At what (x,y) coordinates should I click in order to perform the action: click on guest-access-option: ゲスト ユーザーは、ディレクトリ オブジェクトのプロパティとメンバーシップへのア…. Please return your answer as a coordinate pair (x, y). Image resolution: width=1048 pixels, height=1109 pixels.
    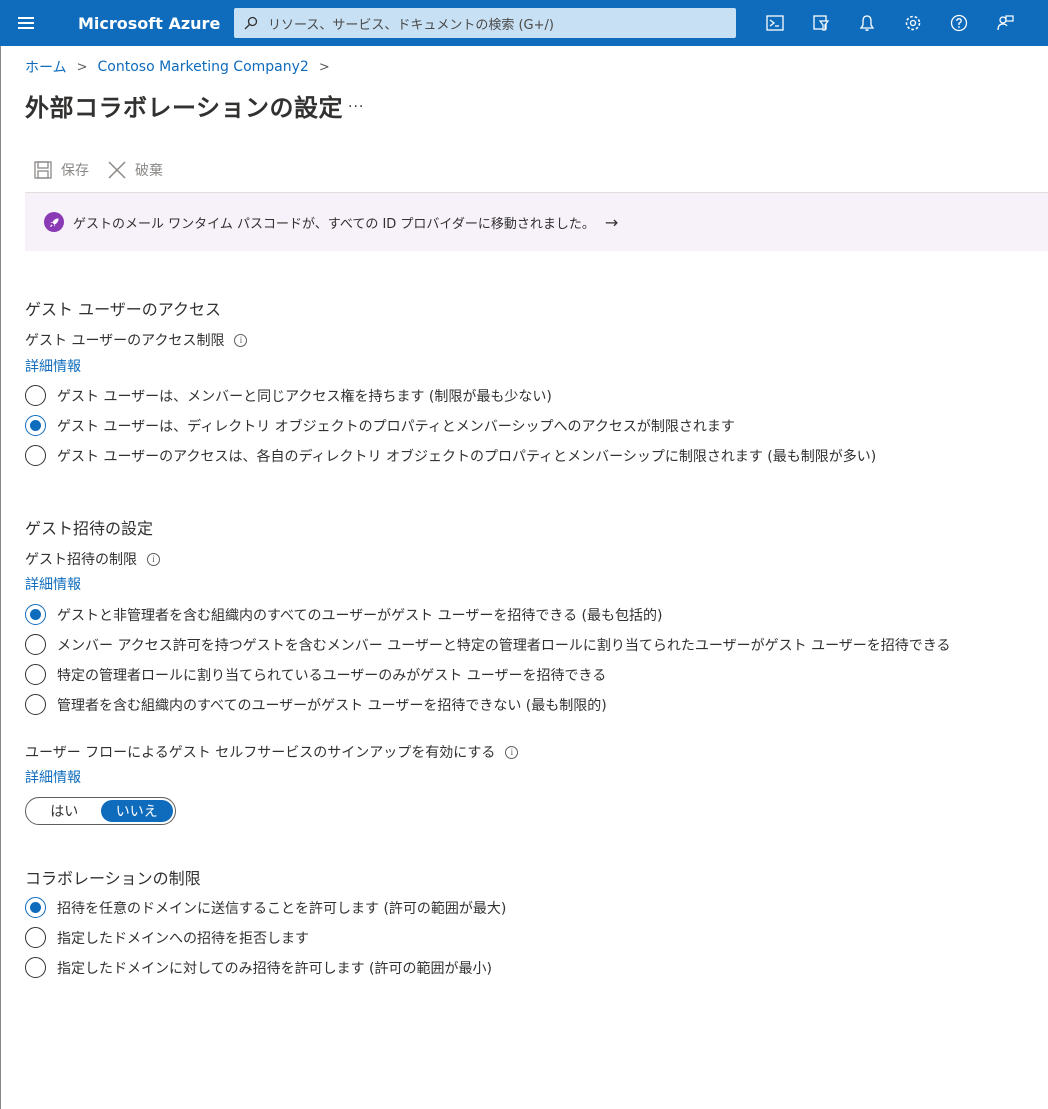
    Looking at the image, I should click on (380, 425).